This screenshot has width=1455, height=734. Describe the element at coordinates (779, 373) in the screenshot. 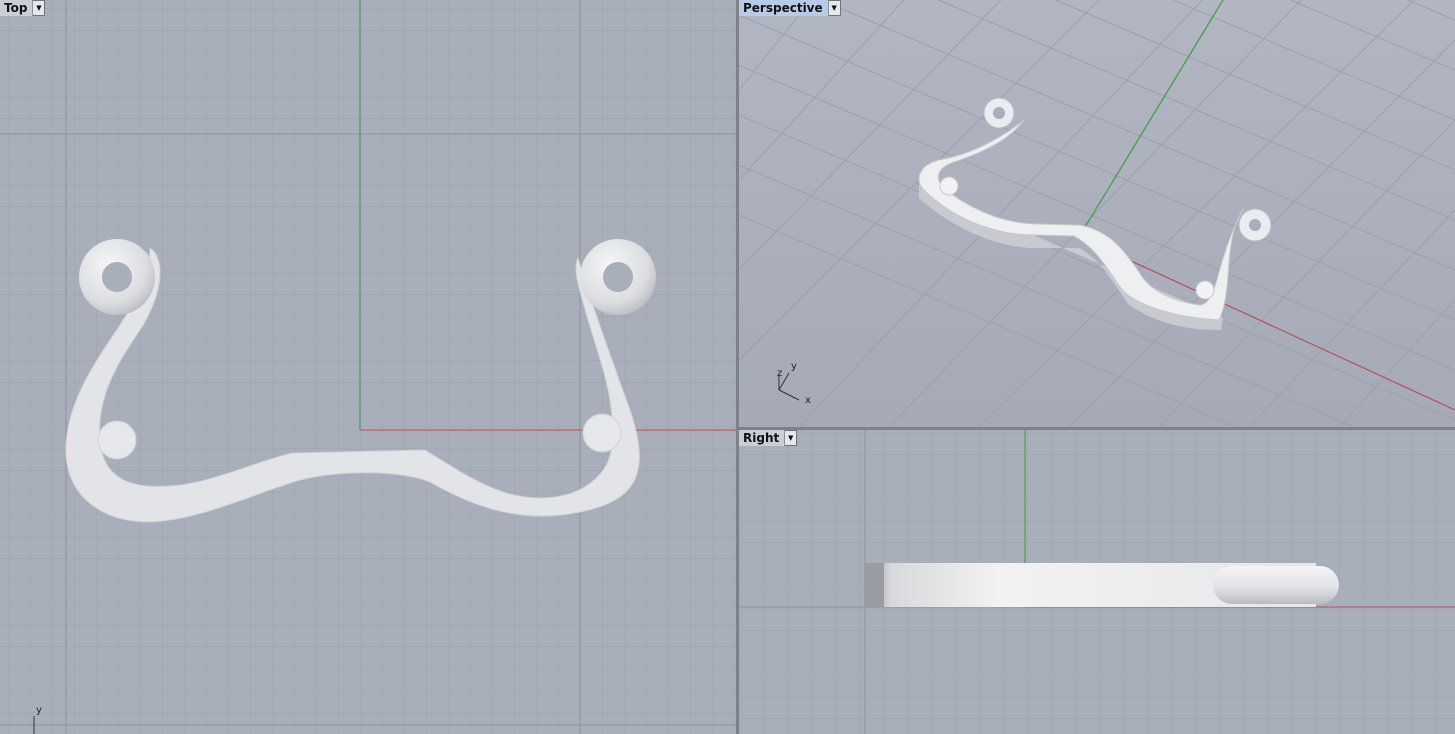

I see `axis-z-label: z` at that location.